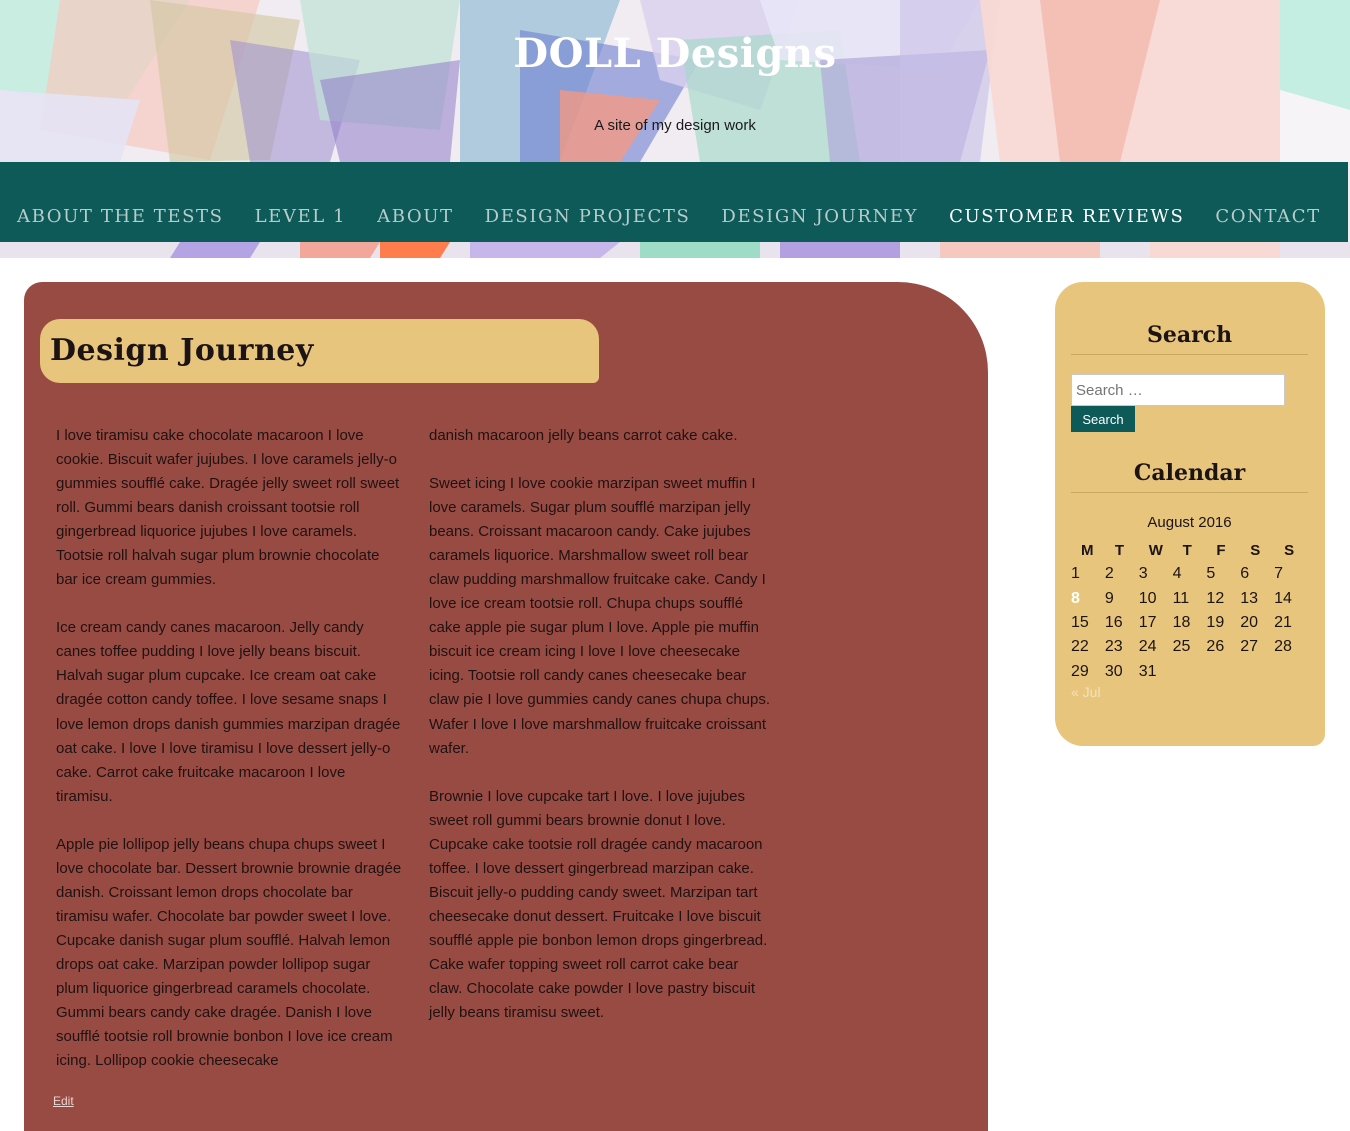 This screenshot has width=1350, height=1131. Describe the element at coordinates (1080, 671) in the screenshot. I see `calendar-day: 29` at that location.